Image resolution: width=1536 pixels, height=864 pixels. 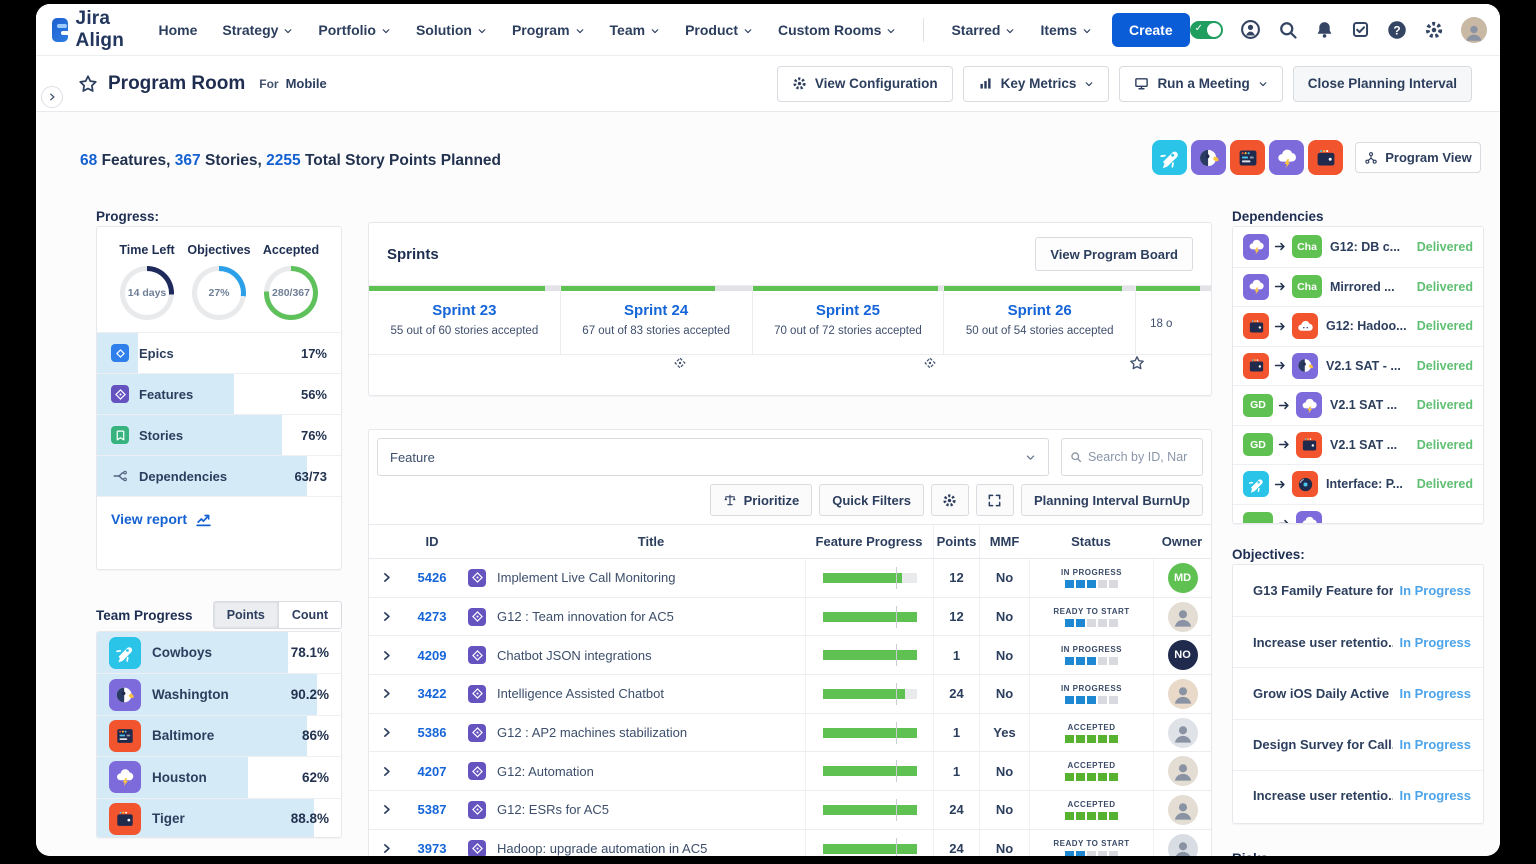 I want to click on user-avatar, so click(x=1473, y=29).